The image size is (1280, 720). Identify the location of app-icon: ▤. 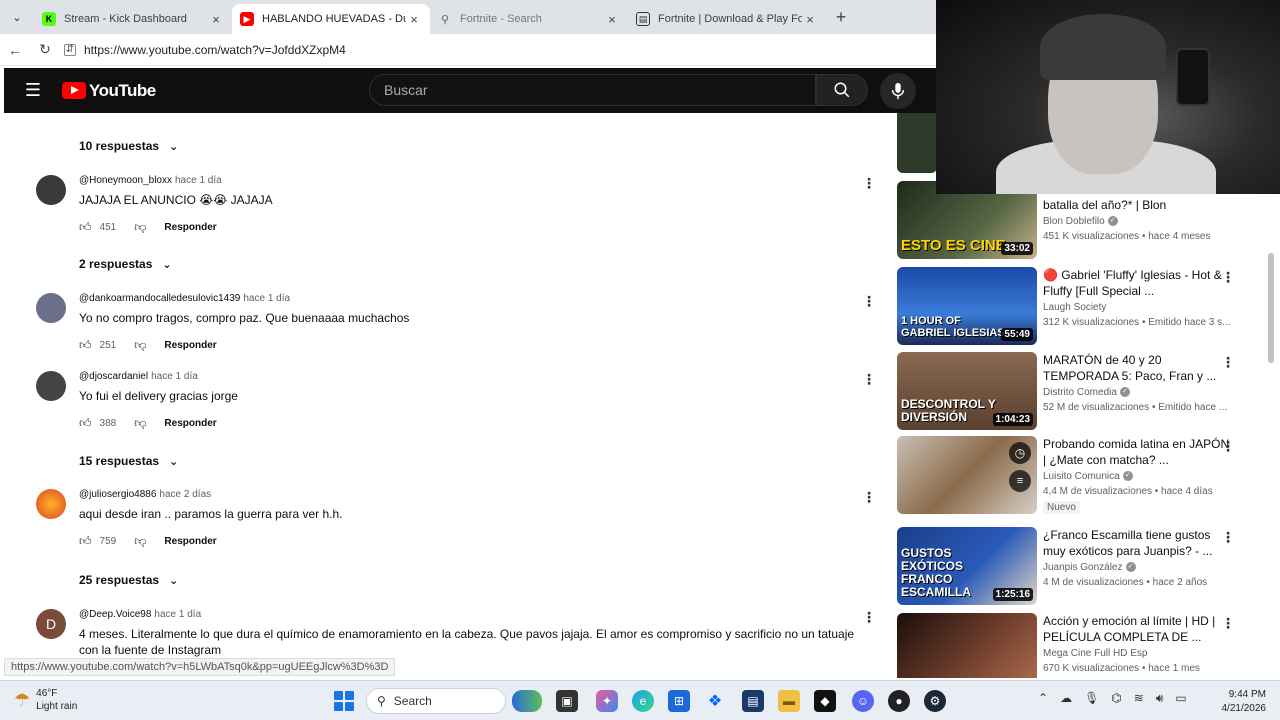
(753, 701).